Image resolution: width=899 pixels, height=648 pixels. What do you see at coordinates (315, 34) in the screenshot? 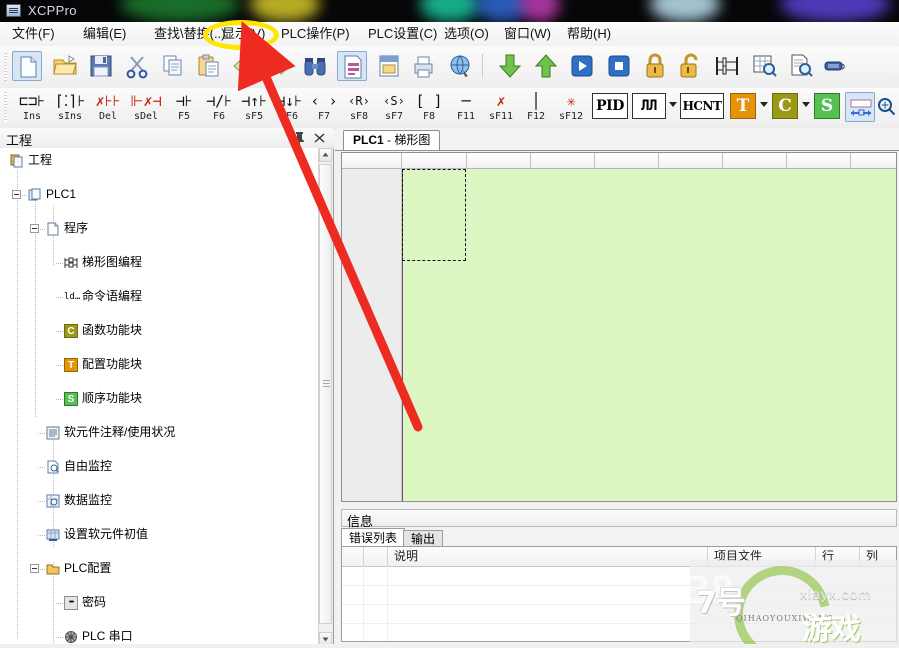
I see `menu-plc-operation: PLC操作(P)` at bounding box center [315, 34].